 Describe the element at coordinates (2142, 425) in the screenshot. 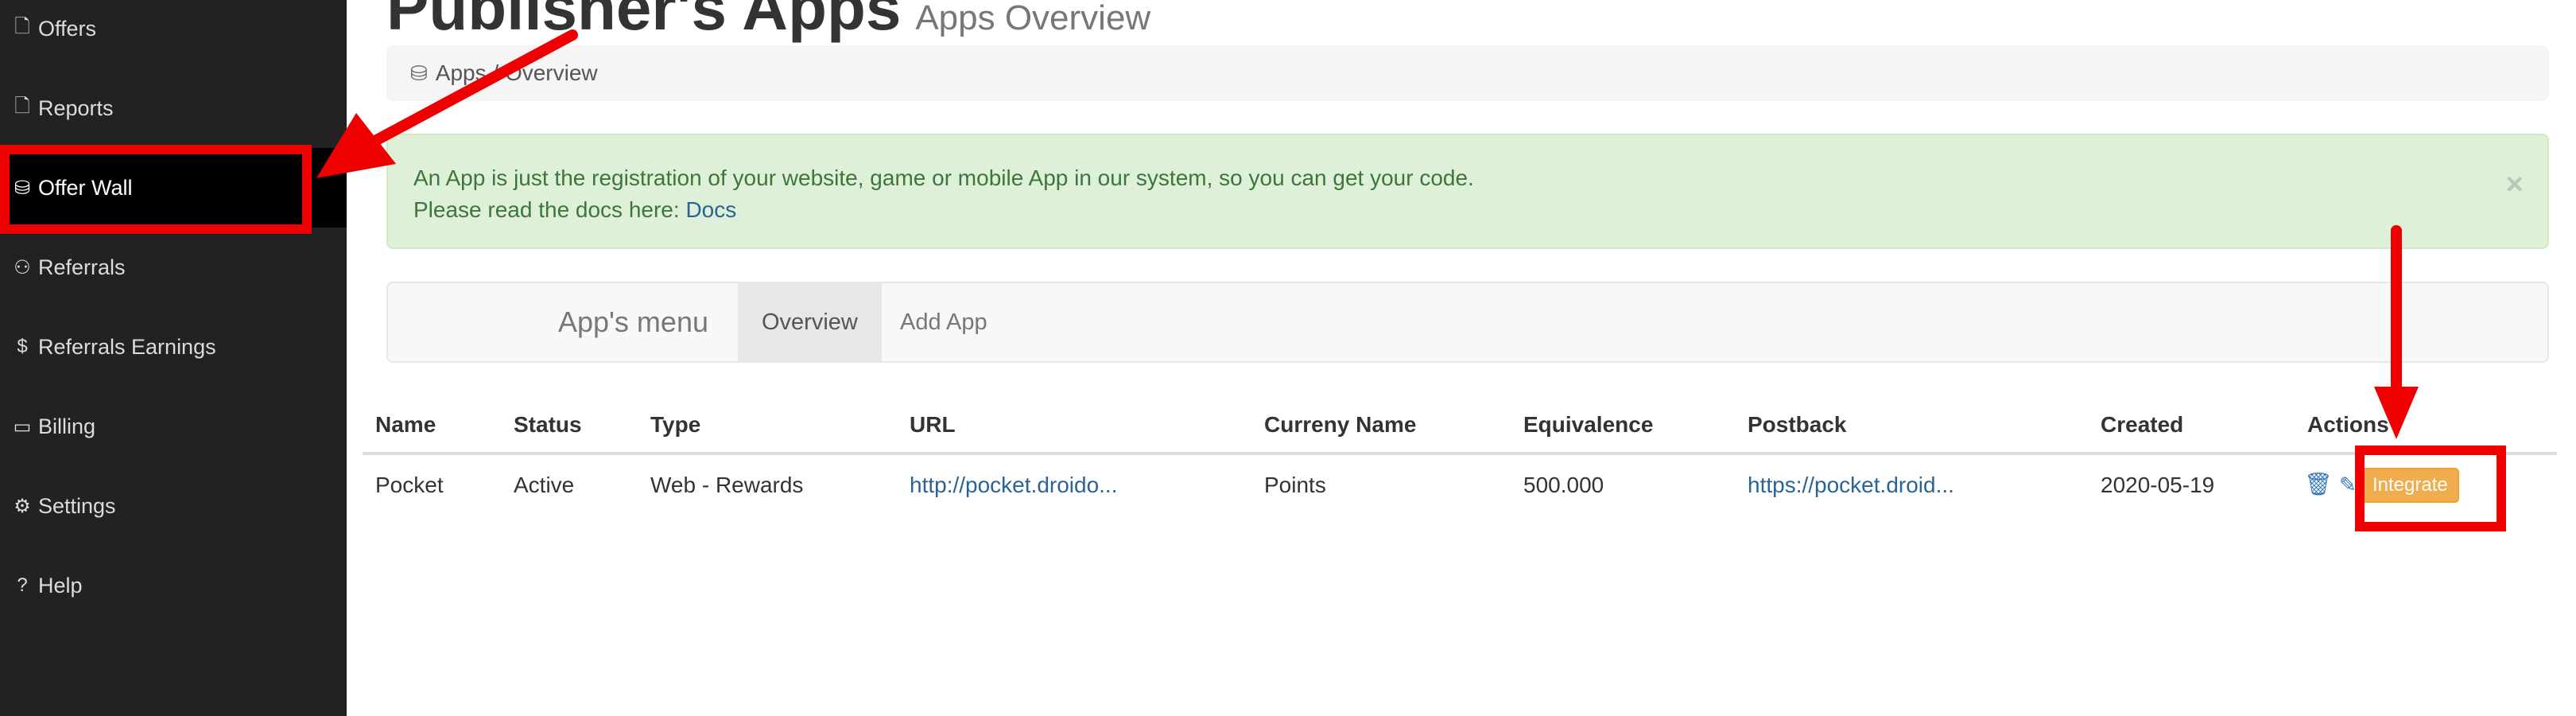

I see `col-header-created: Created` at that location.